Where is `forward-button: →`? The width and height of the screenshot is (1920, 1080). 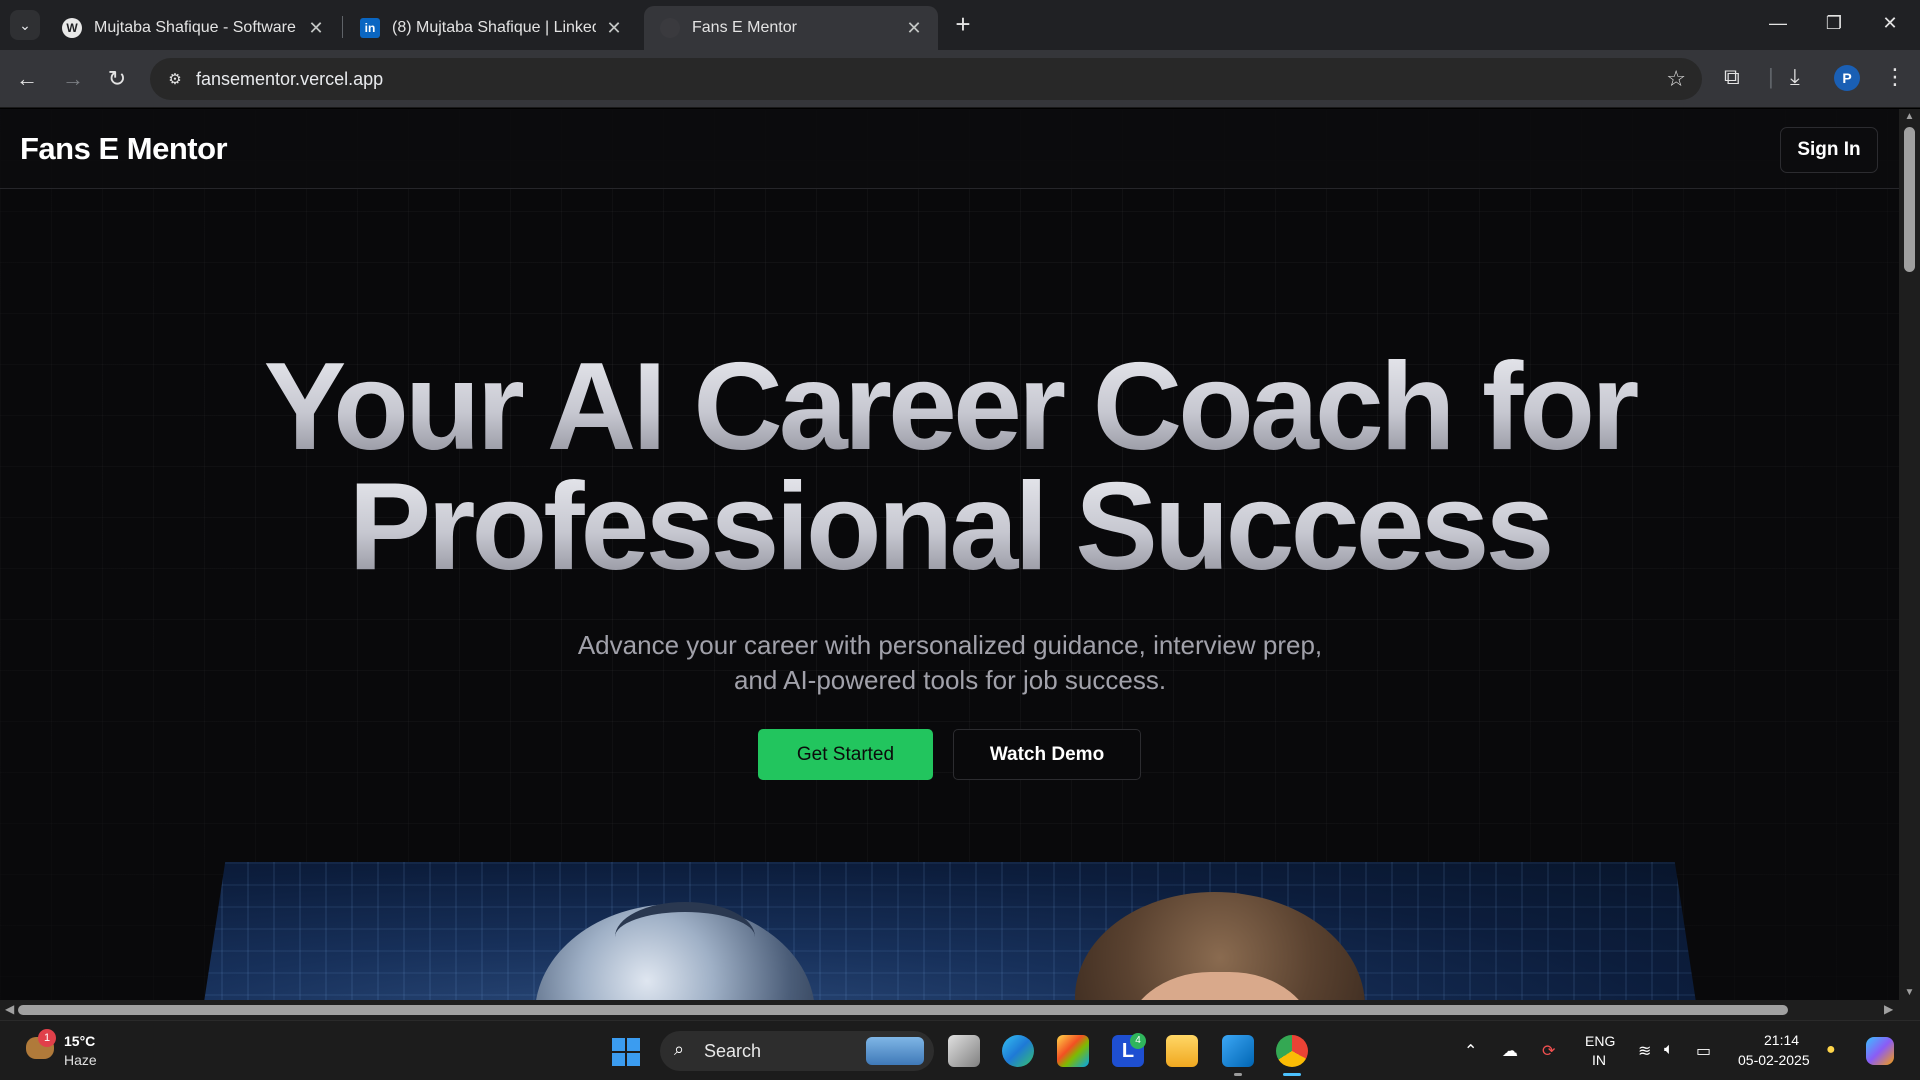 forward-button: → is located at coordinates (73, 79).